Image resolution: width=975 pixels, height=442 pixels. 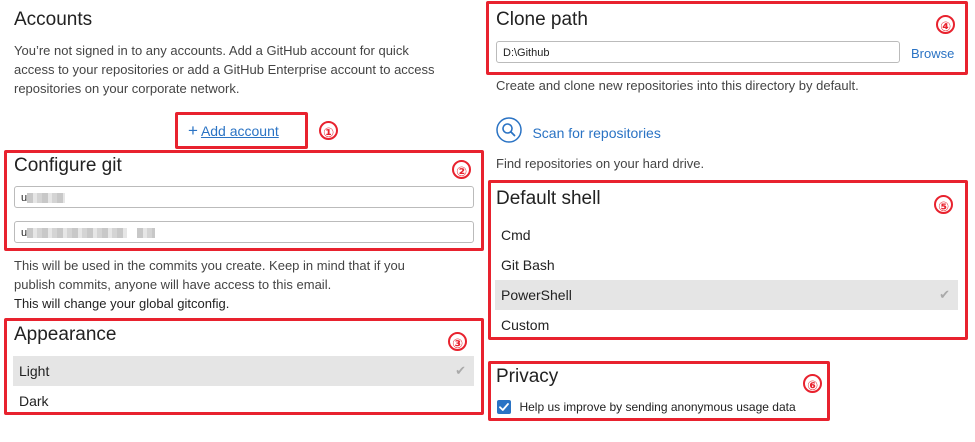 I want to click on appearance-option-light: Light ✔, so click(x=243, y=371).